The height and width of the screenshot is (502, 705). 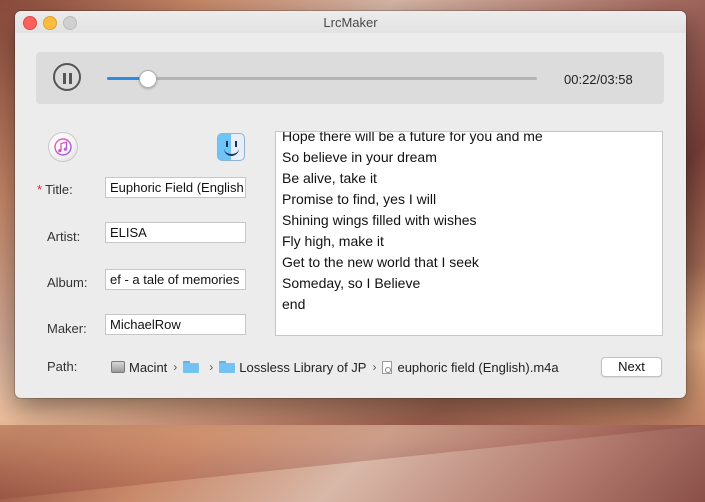 What do you see at coordinates (333, 241) in the screenshot?
I see `lyric-line: Fly high, make it` at bounding box center [333, 241].